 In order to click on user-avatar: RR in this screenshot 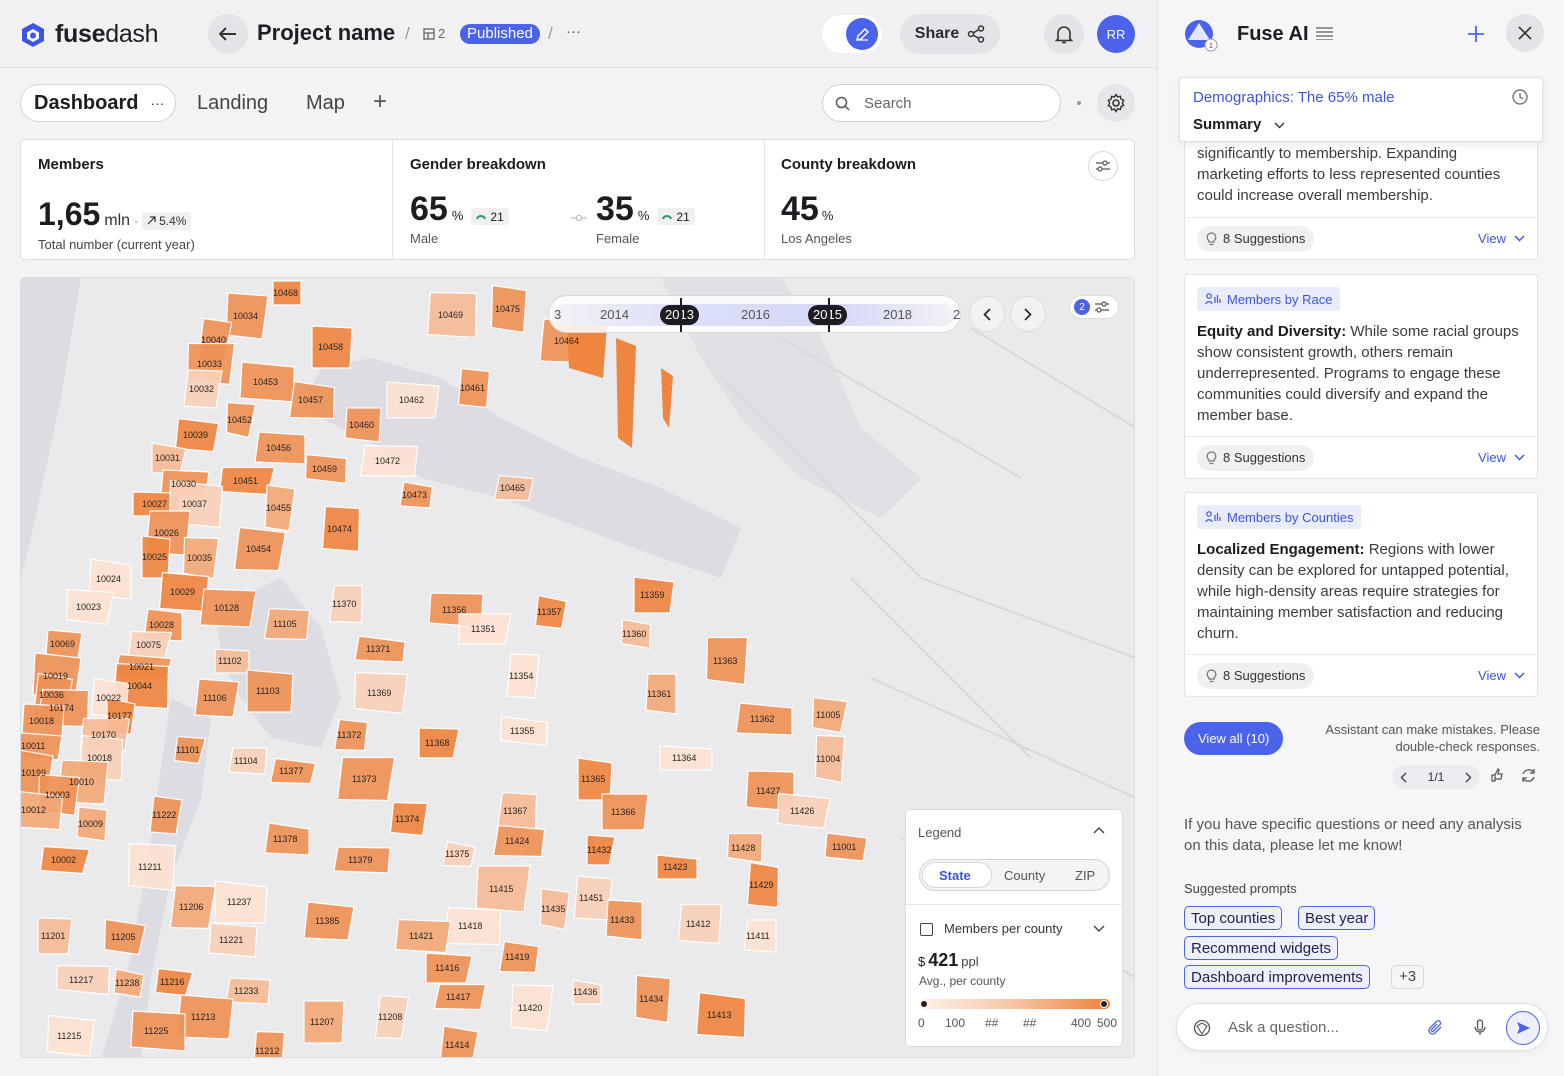, I will do `click(1116, 34)`.